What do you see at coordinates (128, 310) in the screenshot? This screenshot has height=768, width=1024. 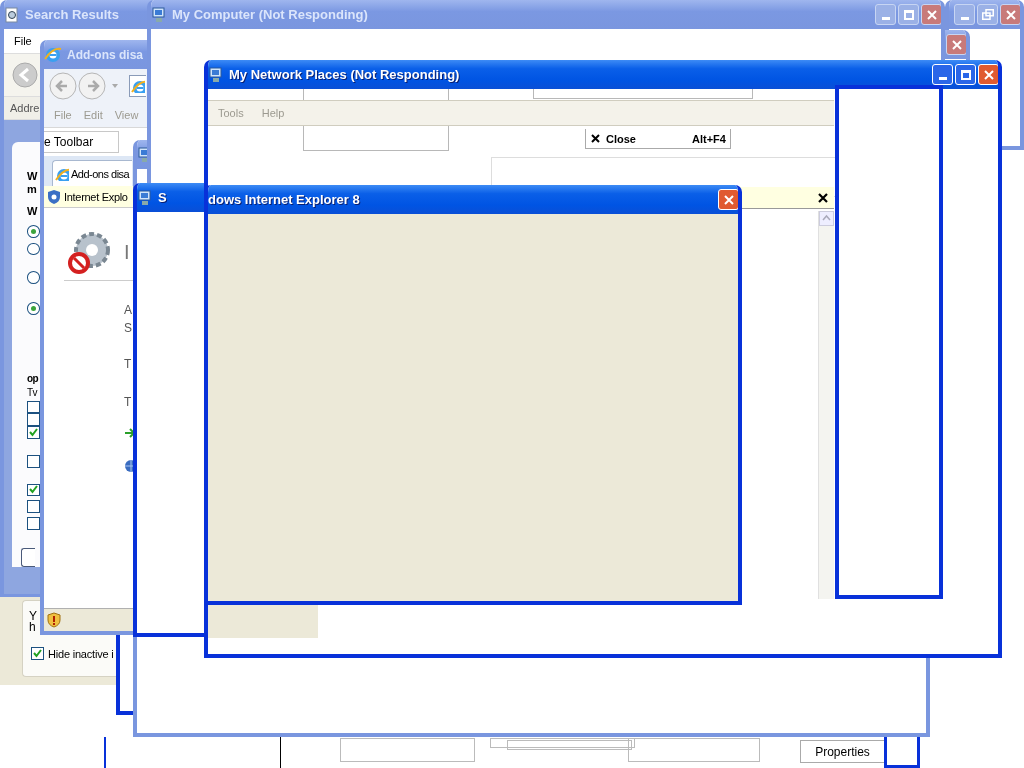 I see `text-line: A` at bounding box center [128, 310].